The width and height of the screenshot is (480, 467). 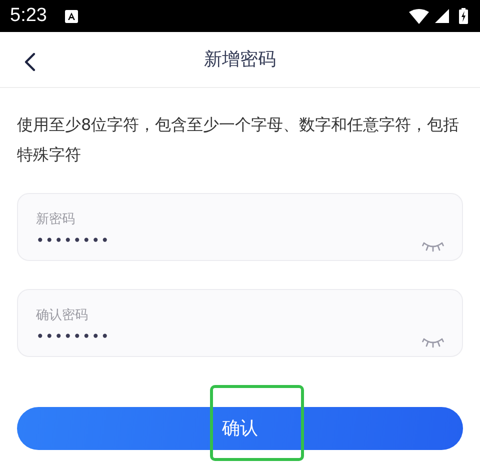 What do you see at coordinates (419, 16) in the screenshot?
I see `wifi-icon` at bounding box center [419, 16].